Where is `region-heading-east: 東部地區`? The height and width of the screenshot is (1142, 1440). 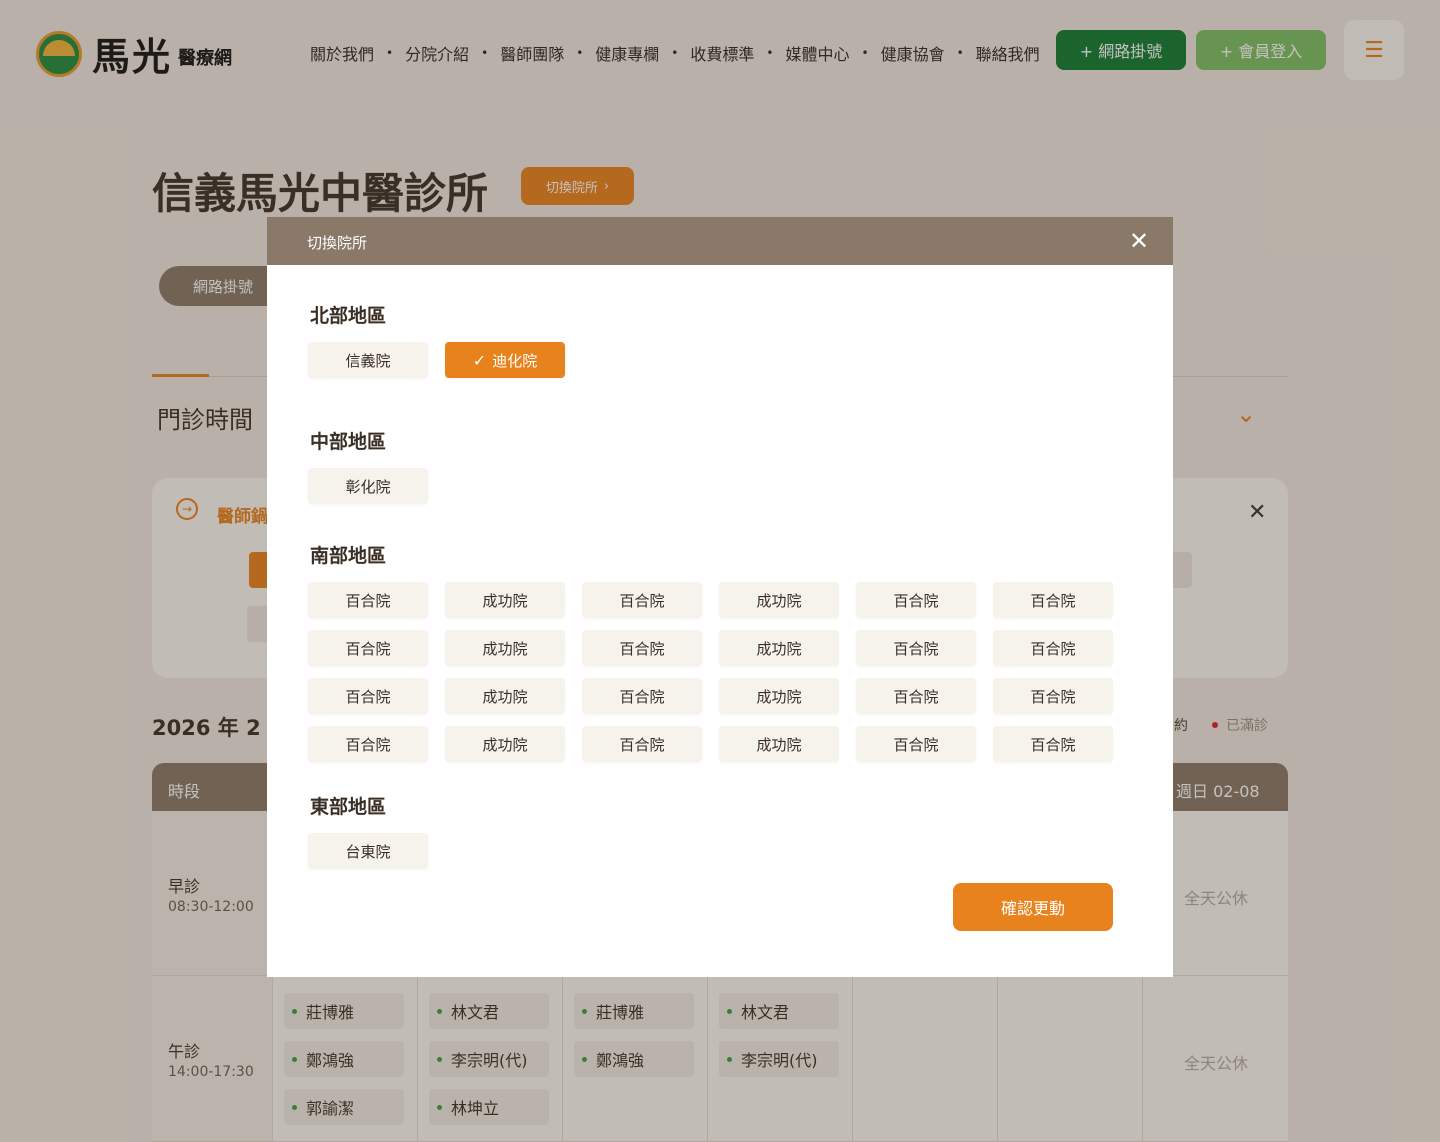 region-heading-east: 東部地區 is located at coordinates (348, 807).